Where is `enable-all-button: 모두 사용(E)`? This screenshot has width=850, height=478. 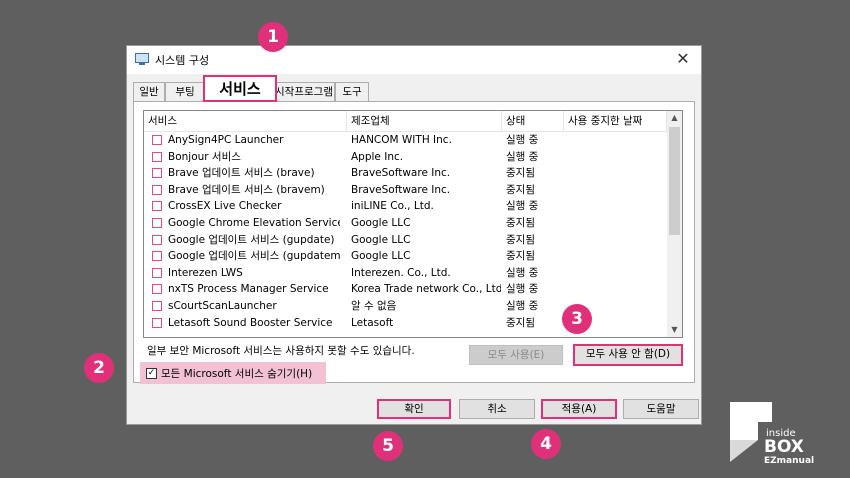 enable-all-button: 모두 사용(E) is located at coordinates (516, 355).